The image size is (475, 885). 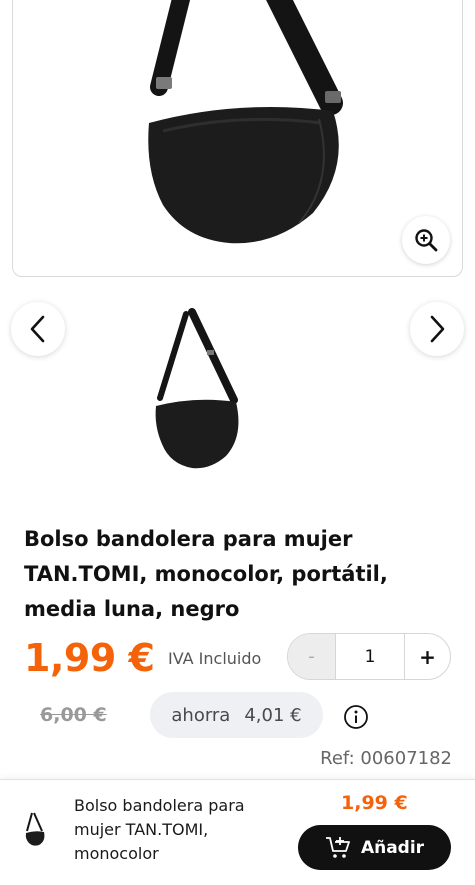 I want to click on zoom-button, so click(x=426, y=240).